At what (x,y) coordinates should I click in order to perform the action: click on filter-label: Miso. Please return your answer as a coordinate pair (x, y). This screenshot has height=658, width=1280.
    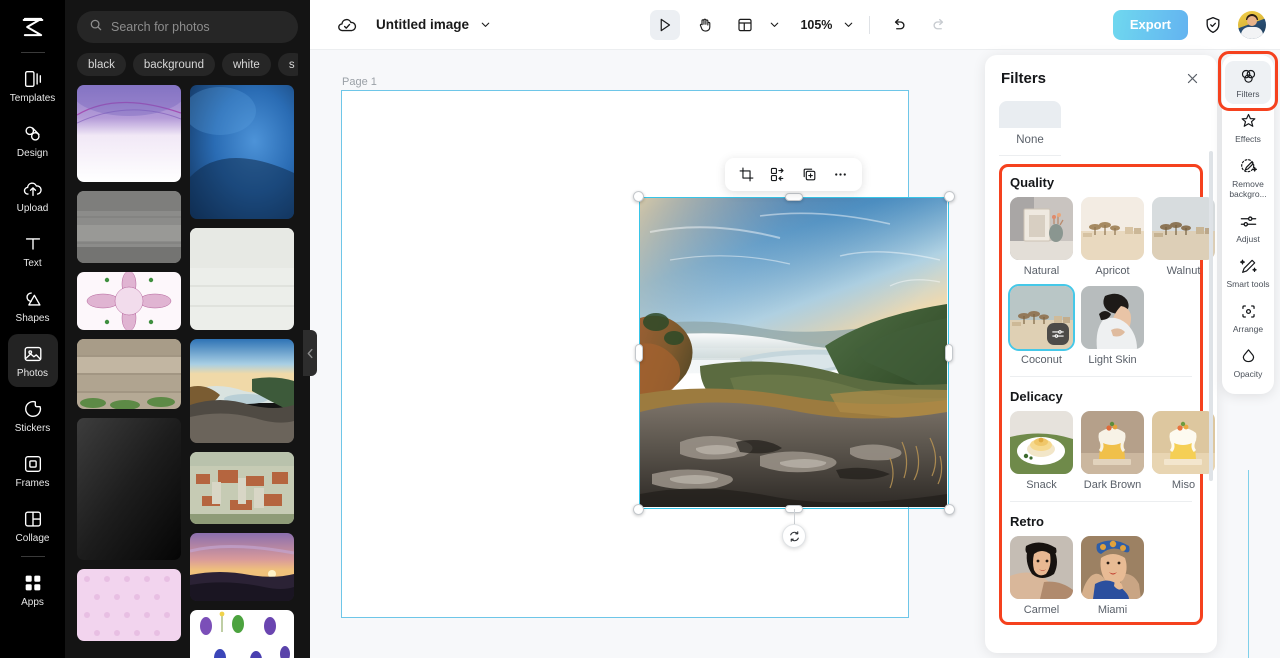
    Looking at the image, I should click on (1183, 485).